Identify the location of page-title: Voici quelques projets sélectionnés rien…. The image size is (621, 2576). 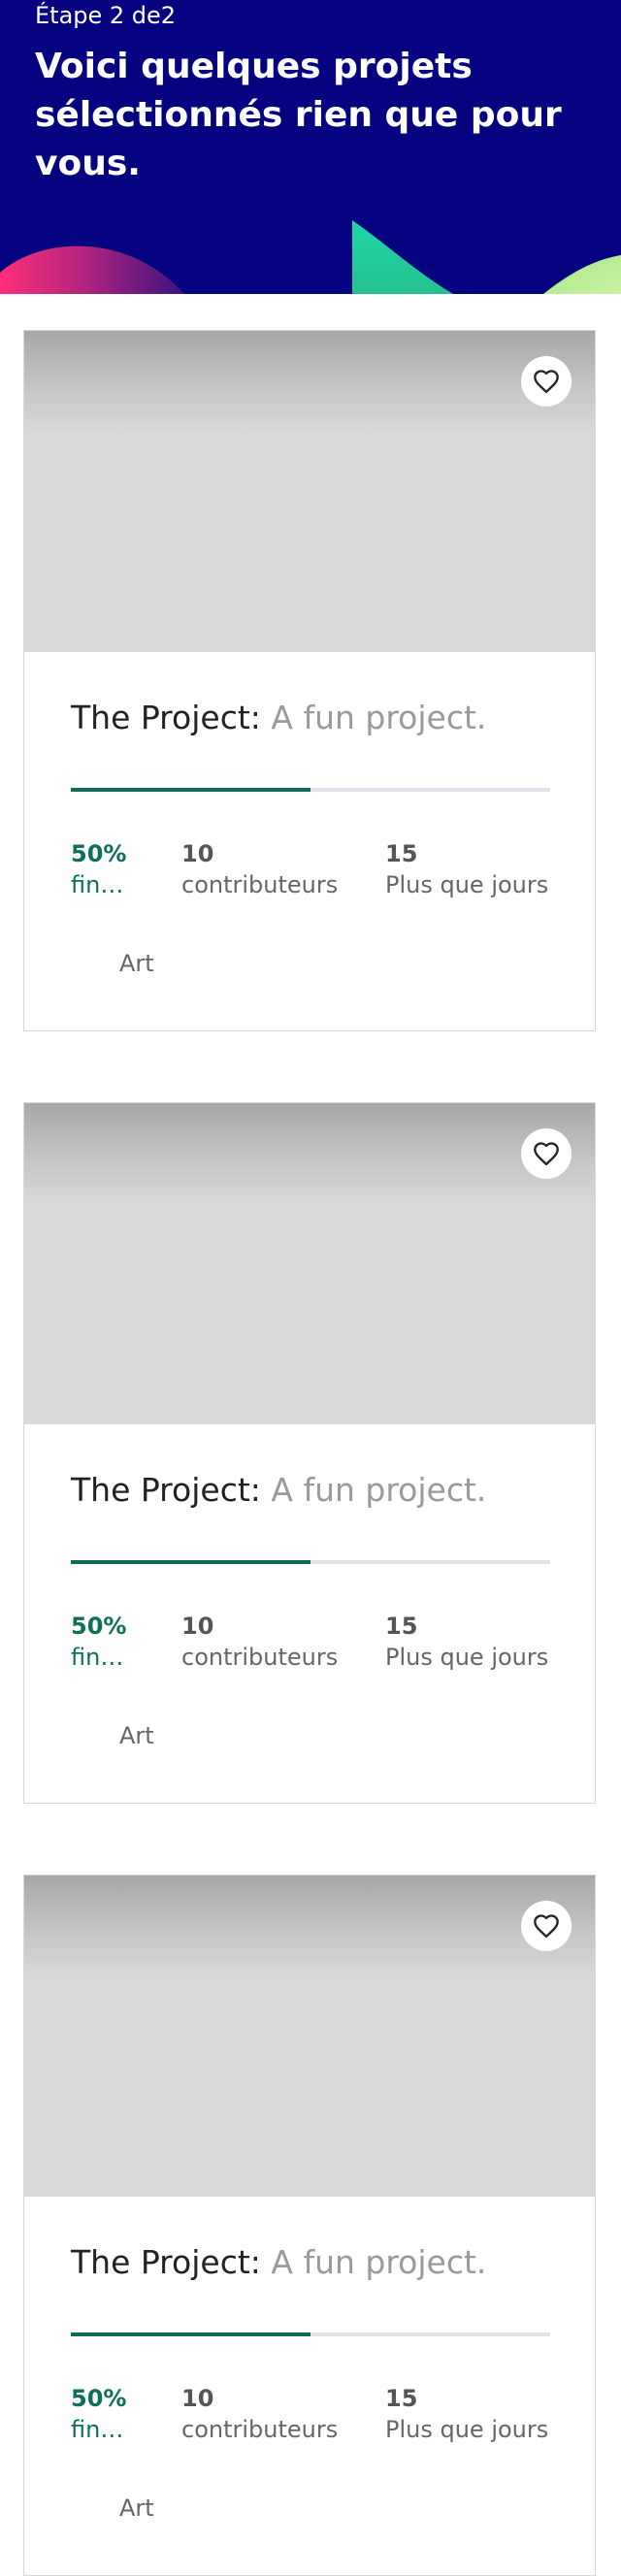
(298, 115).